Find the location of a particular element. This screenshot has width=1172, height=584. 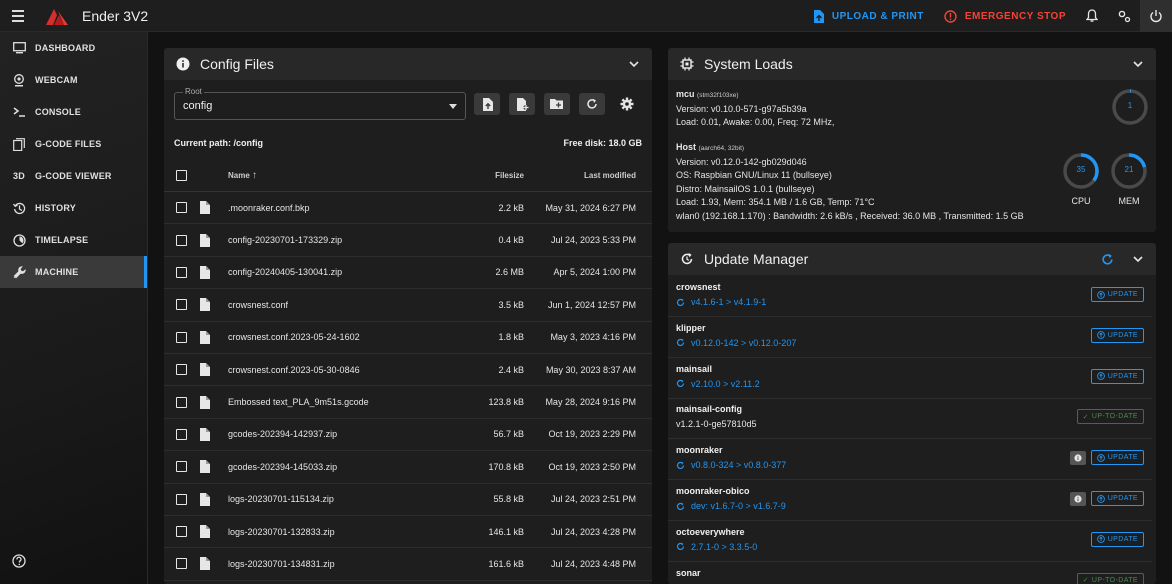

nav-item-console: CONSOLE is located at coordinates (73, 112).